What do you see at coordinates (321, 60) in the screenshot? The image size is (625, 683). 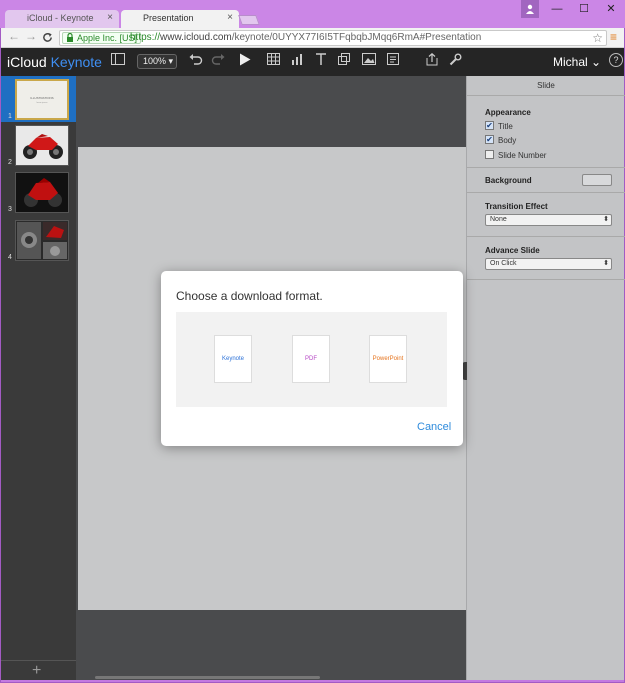 I see `text-icon` at bounding box center [321, 60].